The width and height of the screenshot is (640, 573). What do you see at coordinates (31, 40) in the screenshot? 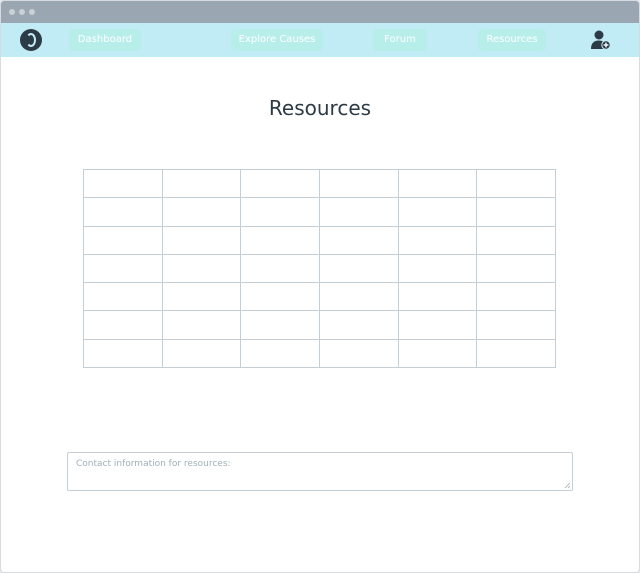
I see `swirl-logo-icon` at bounding box center [31, 40].